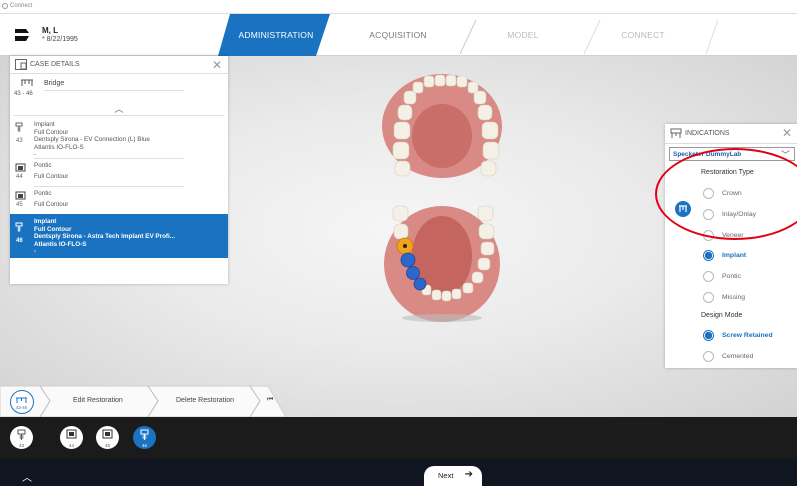 Image resolution: width=797 pixels, height=486 pixels. What do you see at coordinates (643, 35) in the screenshot?
I see `tab-connect: CONNECT` at bounding box center [643, 35].